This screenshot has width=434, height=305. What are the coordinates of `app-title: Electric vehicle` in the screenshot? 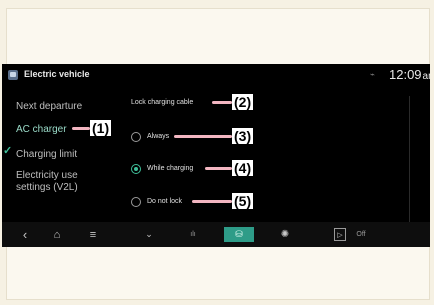 It's located at (57, 74).